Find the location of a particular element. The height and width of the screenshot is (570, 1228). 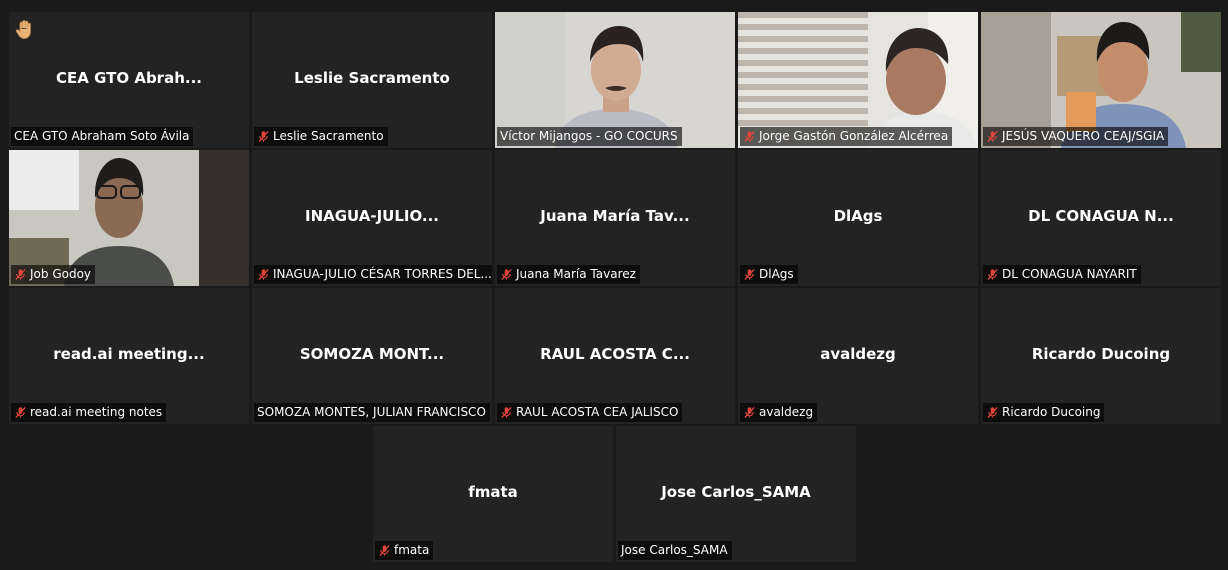

participant-tile: fmata fmata is located at coordinates (493, 494).